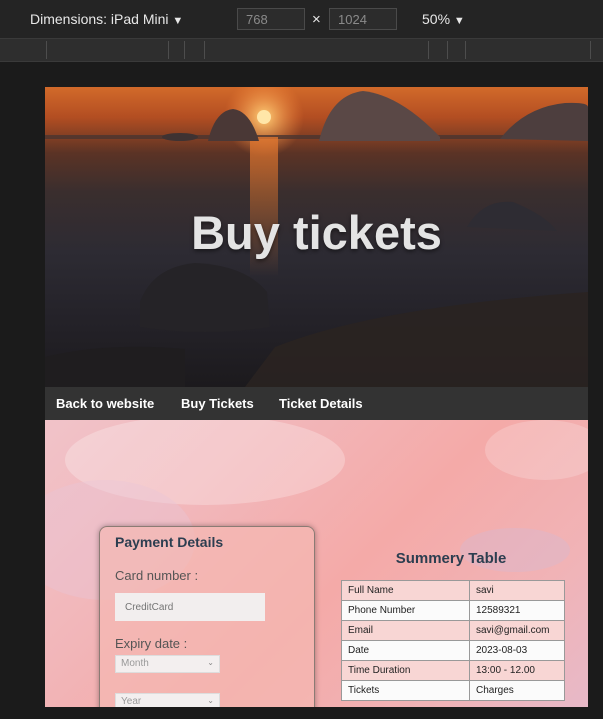  I want to click on expiry-month-select: Month ⌄, so click(167, 664).